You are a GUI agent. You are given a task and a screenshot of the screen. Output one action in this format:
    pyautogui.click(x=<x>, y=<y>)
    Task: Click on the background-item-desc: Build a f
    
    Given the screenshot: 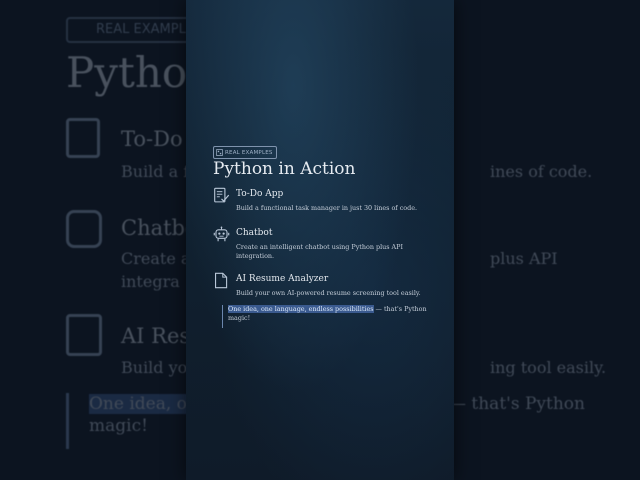 What is the action you would take?
    pyautogui.click(x=155, y=171)
    